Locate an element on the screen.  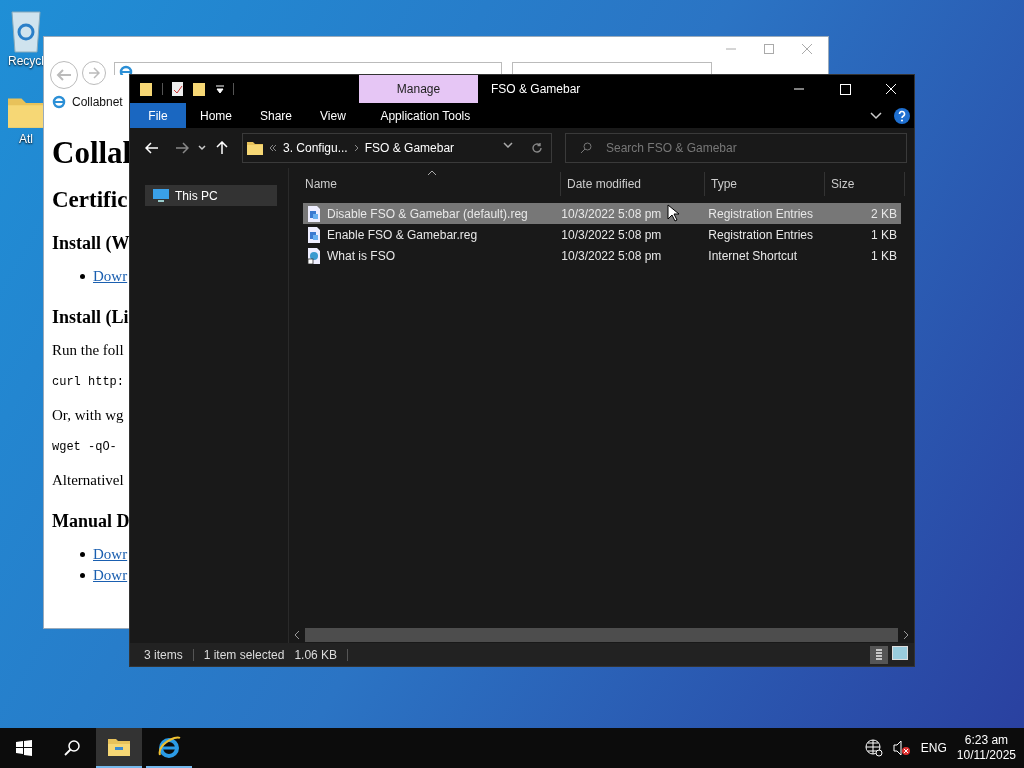
paragraph: Or, with wg is located at coordinates (88, 415).